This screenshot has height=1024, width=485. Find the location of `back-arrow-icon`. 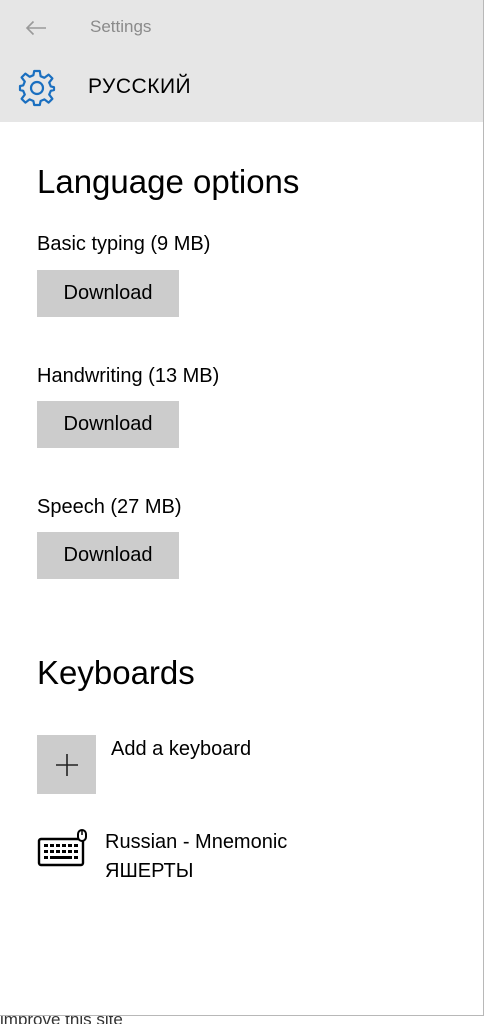

back-arrow-icon is located at coordinates (35, 28).